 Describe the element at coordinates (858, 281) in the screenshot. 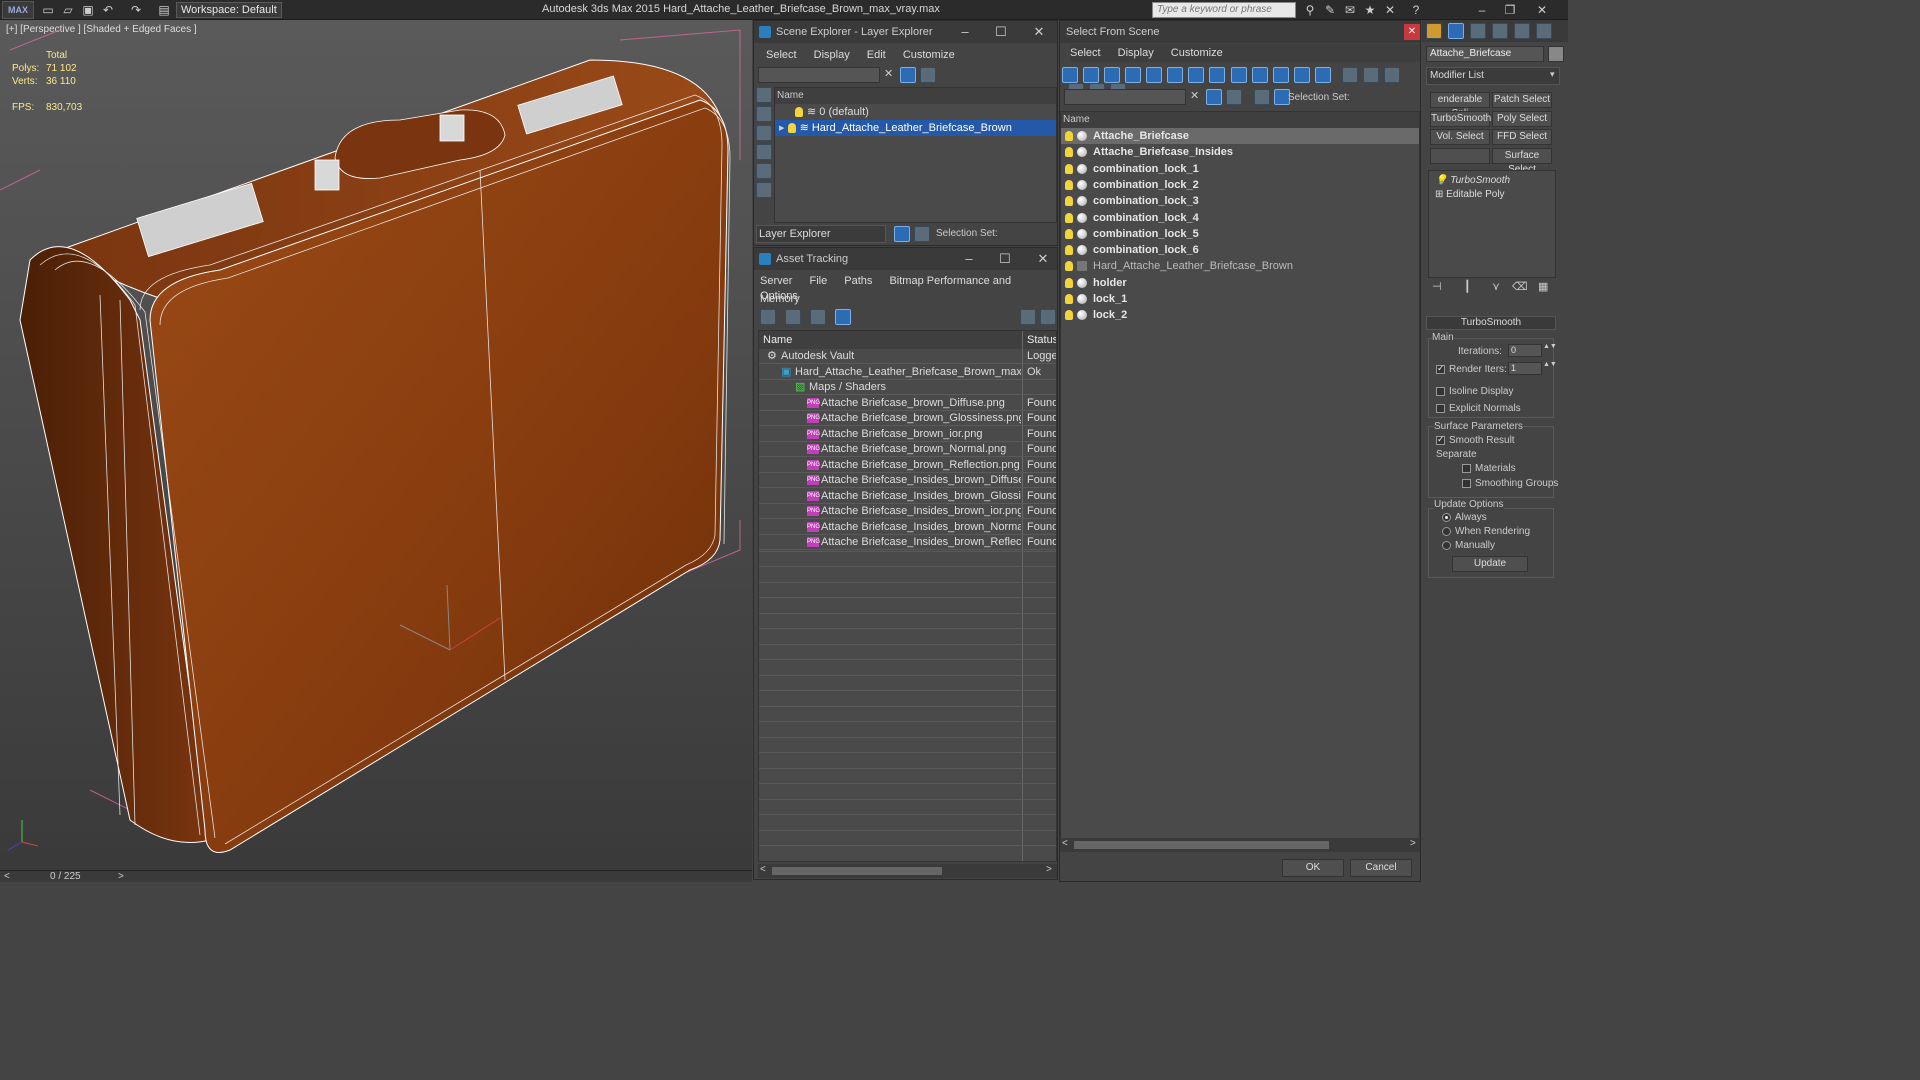

I see `menu-paths: Paths` at that location.